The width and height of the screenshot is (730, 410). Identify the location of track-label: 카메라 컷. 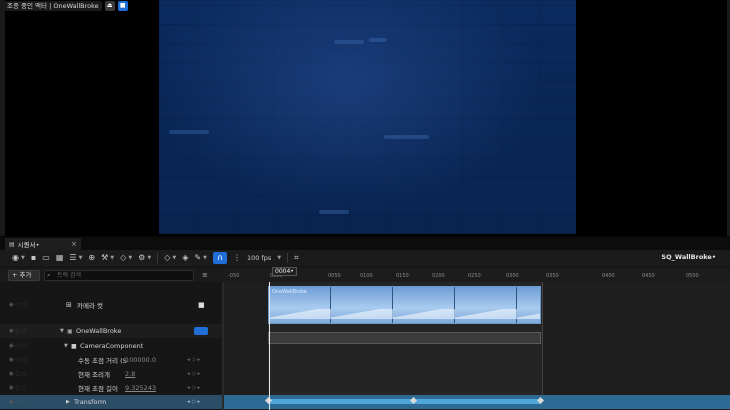
(90, 306).